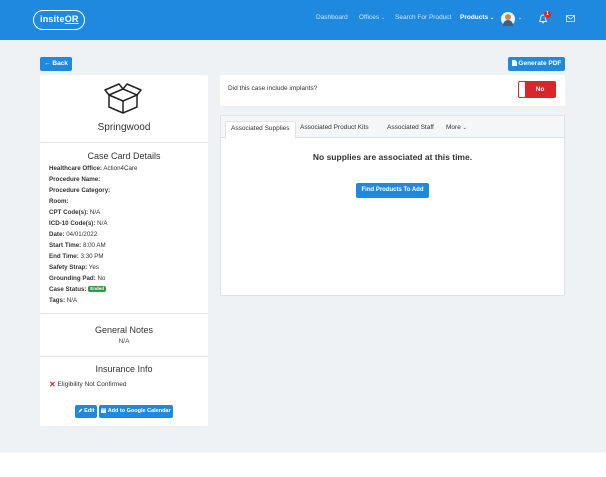 This screenshot has height=477, width=606. What do you see at coordinates (540, 63) in the screenshot?
I see `generate-pdf-label: Generate PDF` at bounding box center [540, 63].